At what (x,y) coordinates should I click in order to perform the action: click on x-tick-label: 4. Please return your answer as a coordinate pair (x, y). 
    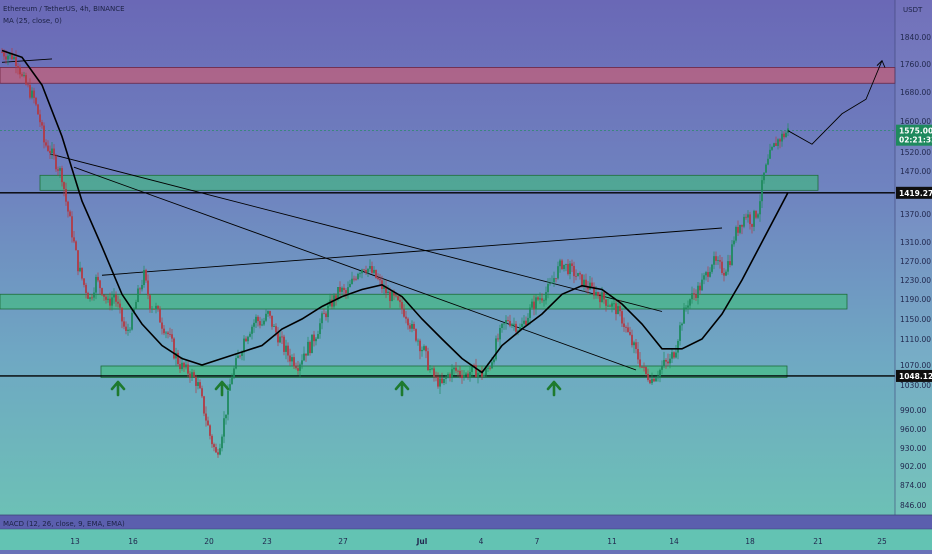
    Looking at the image, I should click on (481, 541).